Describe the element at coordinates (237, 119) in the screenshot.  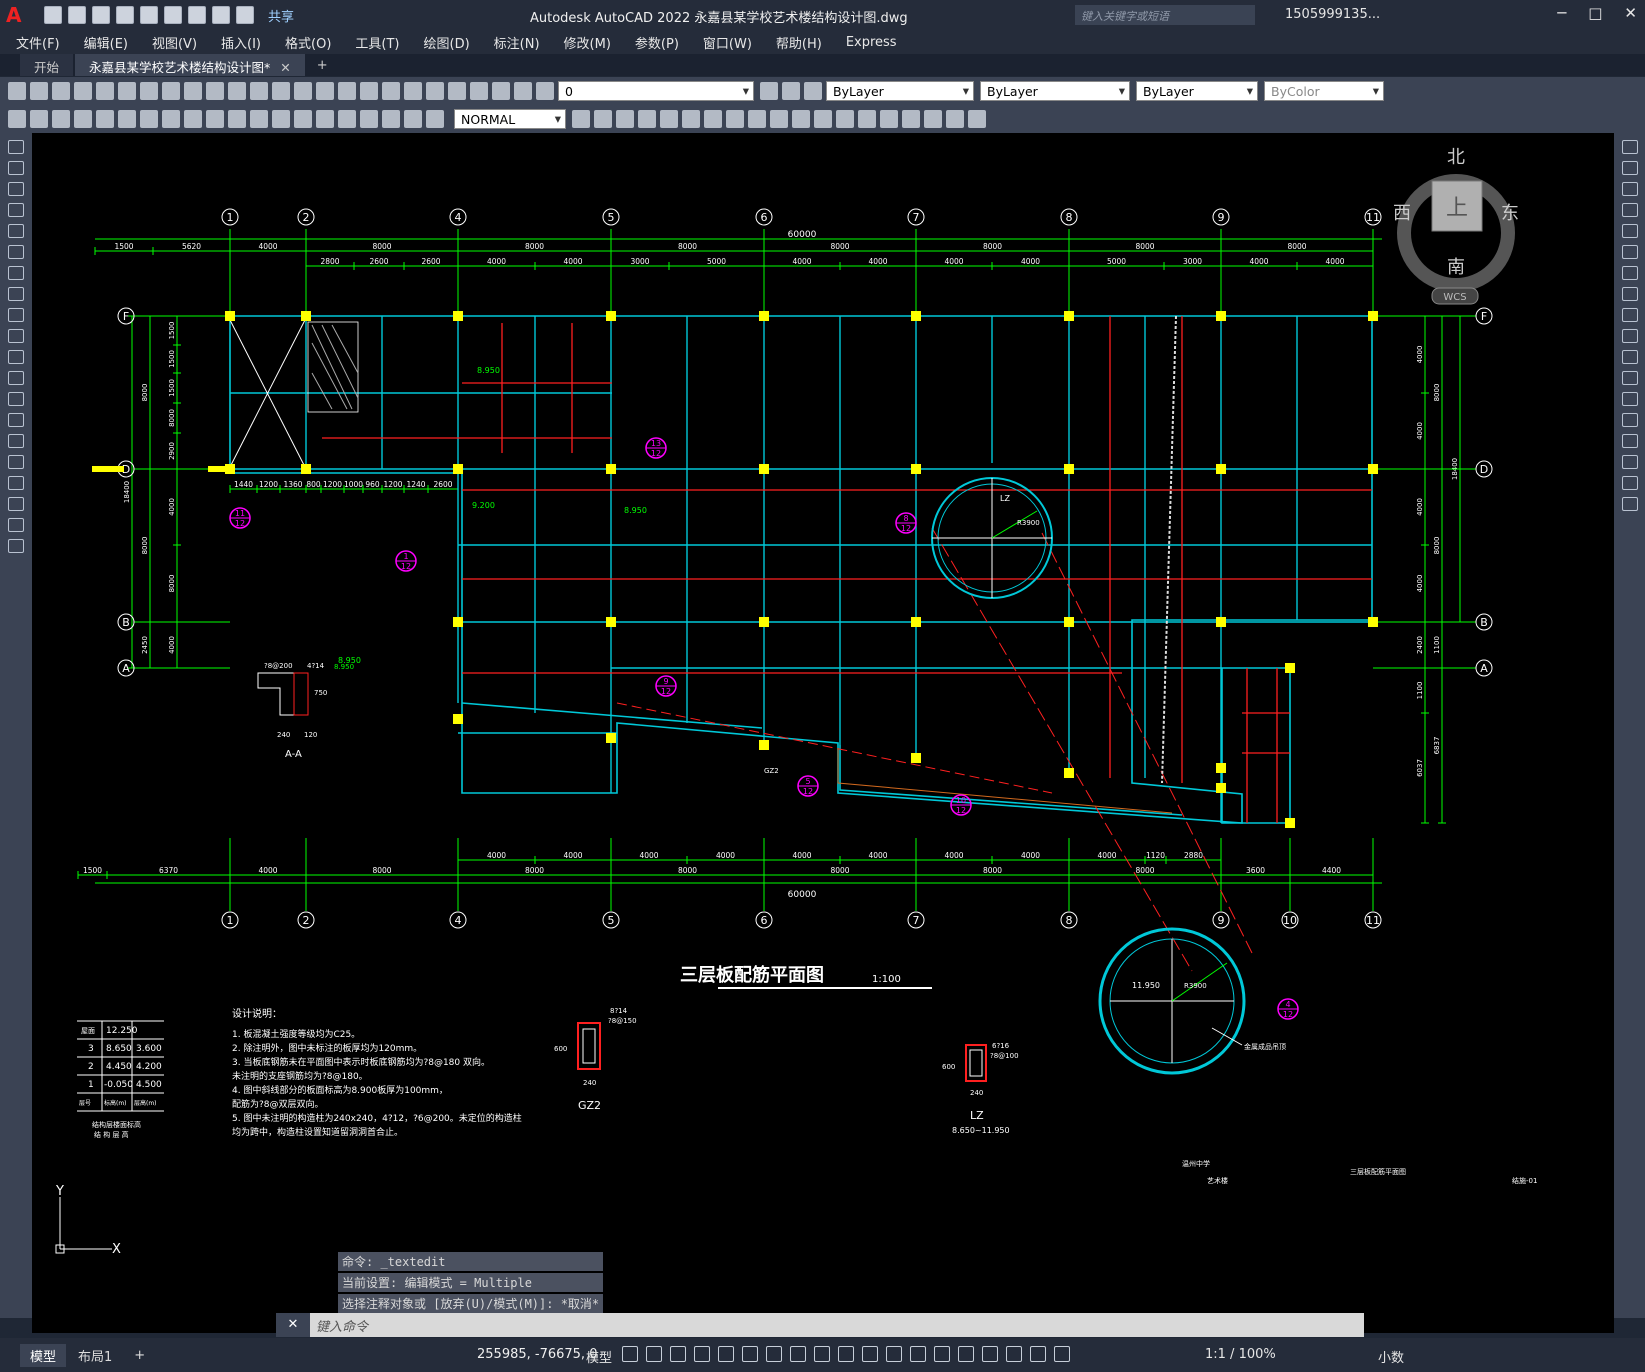
I see `dim-continue-icon` at that location.